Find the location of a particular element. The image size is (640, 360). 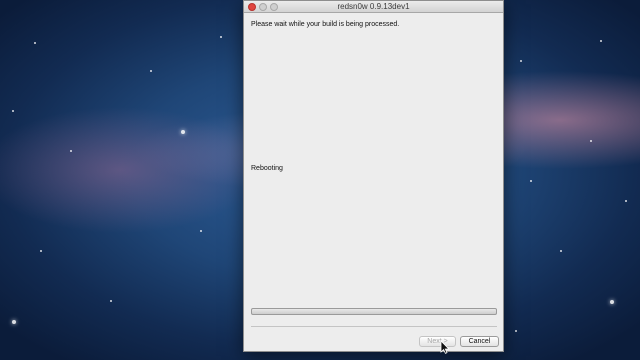

cancel-button: Cancel is located at coordinates (479, 341).